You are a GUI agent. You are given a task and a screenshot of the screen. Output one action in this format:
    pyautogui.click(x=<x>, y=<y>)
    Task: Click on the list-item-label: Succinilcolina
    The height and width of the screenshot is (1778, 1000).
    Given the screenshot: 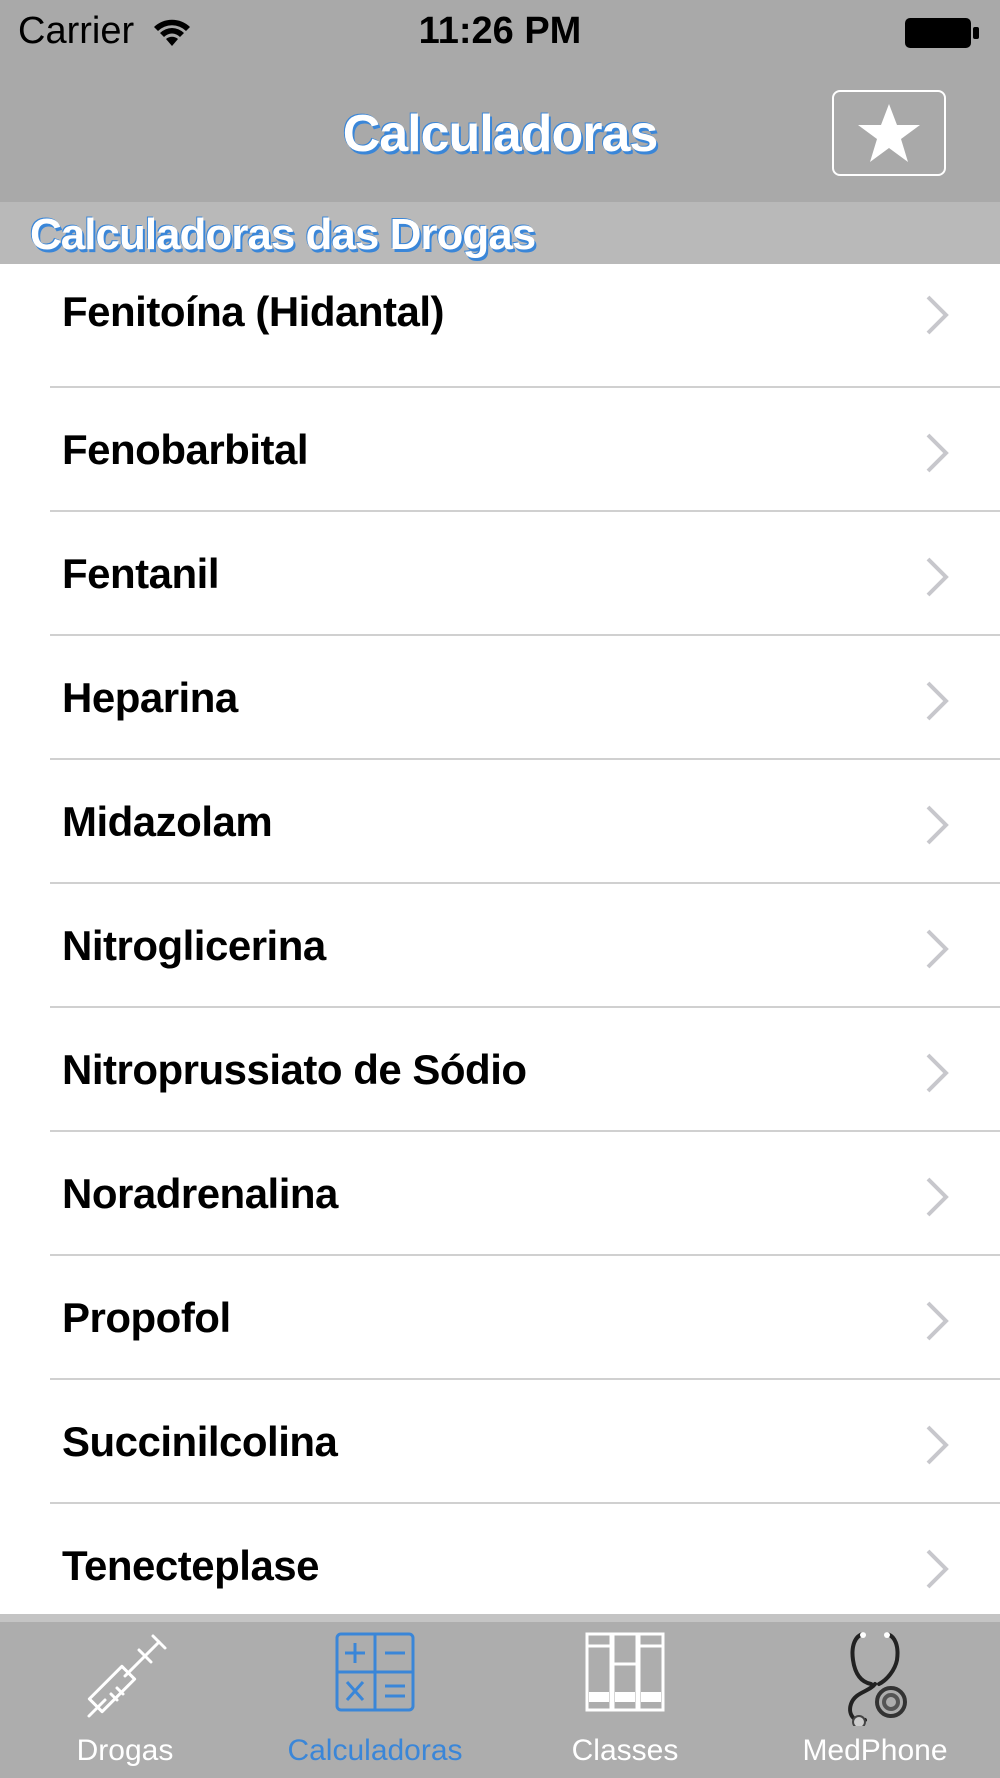 What is the action you would take?
    pyautogui.click(x=200, y=1441)
    